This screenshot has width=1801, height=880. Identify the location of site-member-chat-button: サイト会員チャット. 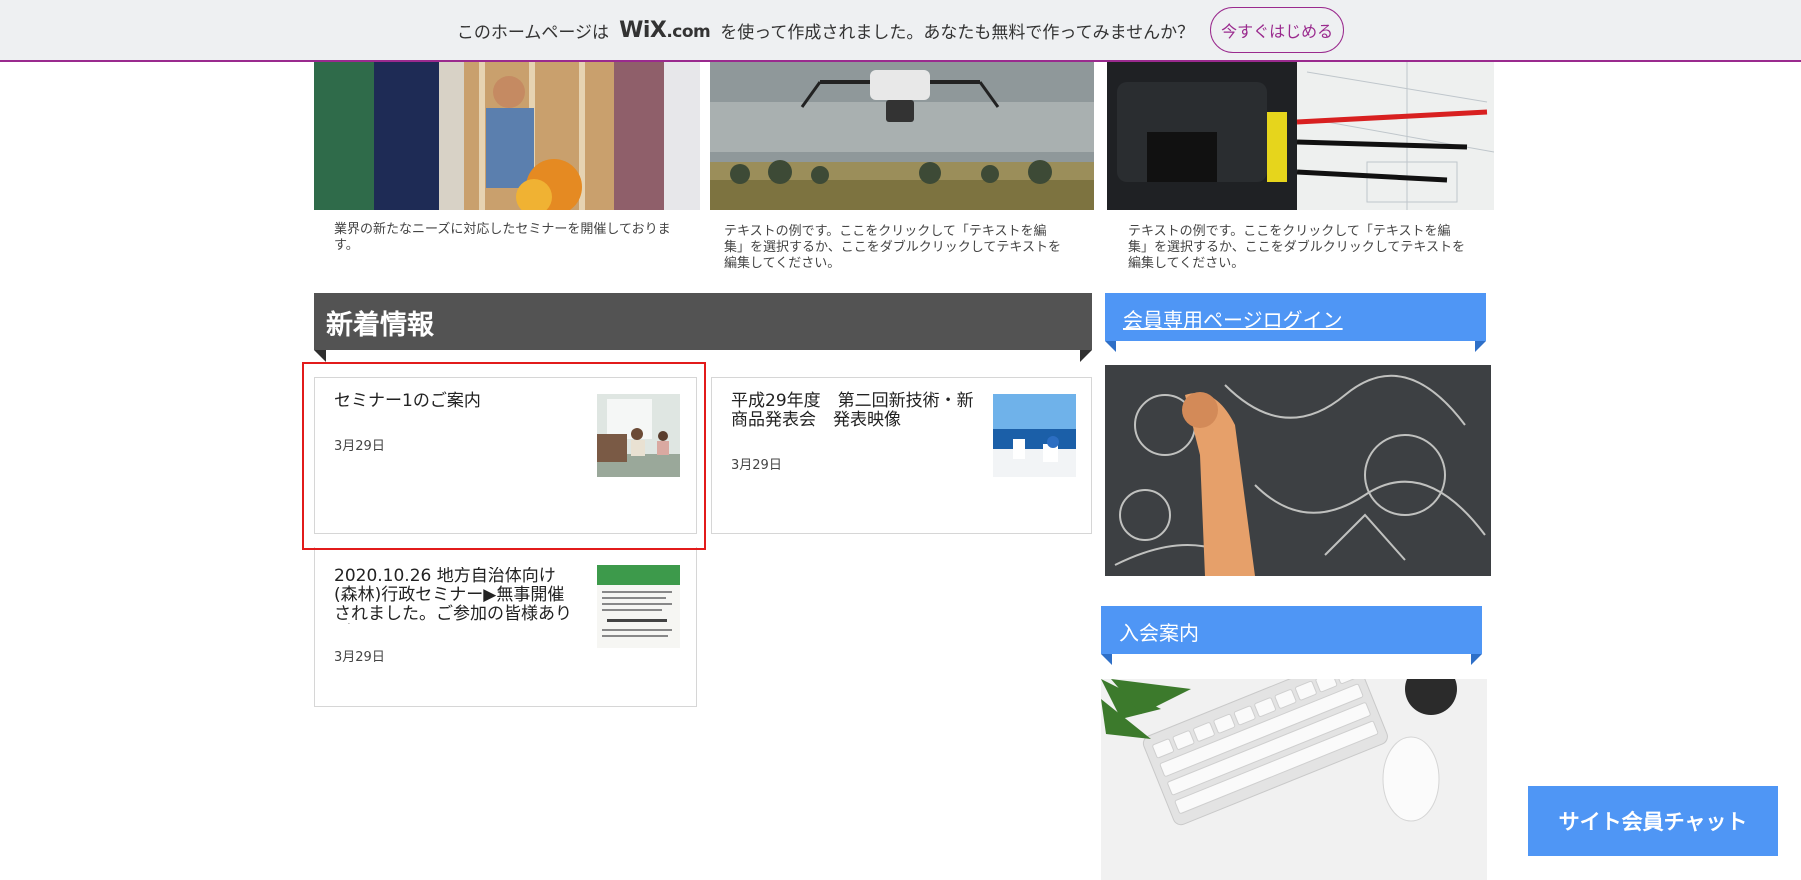
(1653, 821).